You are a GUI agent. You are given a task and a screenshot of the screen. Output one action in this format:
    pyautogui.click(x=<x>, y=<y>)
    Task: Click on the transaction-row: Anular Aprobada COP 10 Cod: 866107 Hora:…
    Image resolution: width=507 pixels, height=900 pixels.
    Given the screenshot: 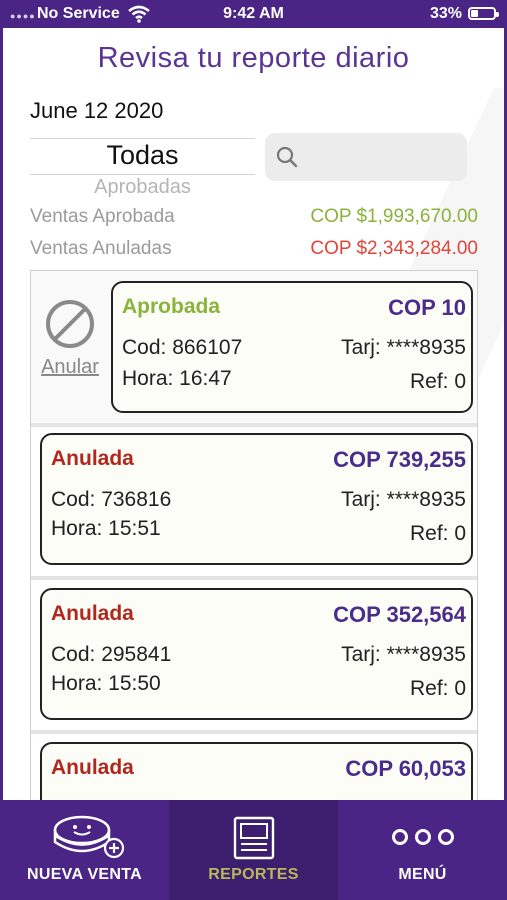 What is the action you would take?
    pyautogui.click(x=254, y=347)
    